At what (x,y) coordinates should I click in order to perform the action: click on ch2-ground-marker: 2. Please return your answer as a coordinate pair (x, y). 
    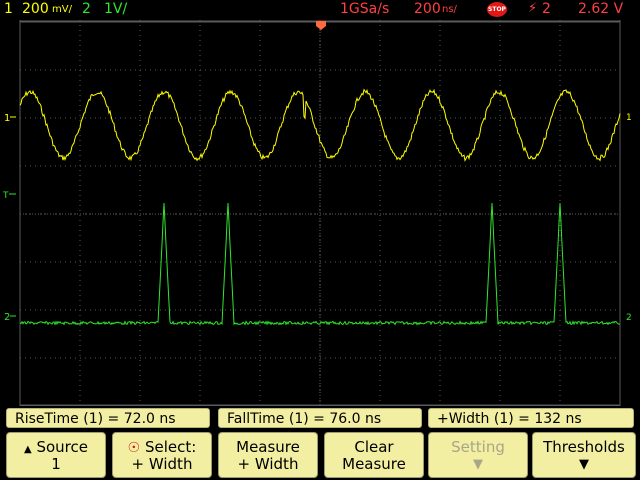
    Looking at the image, I should click on (7, 317).